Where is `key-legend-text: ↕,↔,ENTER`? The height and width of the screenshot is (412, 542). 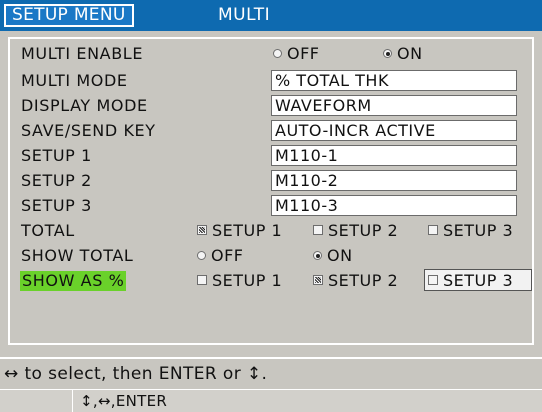 key-legend-text: ↕,↔,ENTER is located at coordinates (124, 401).